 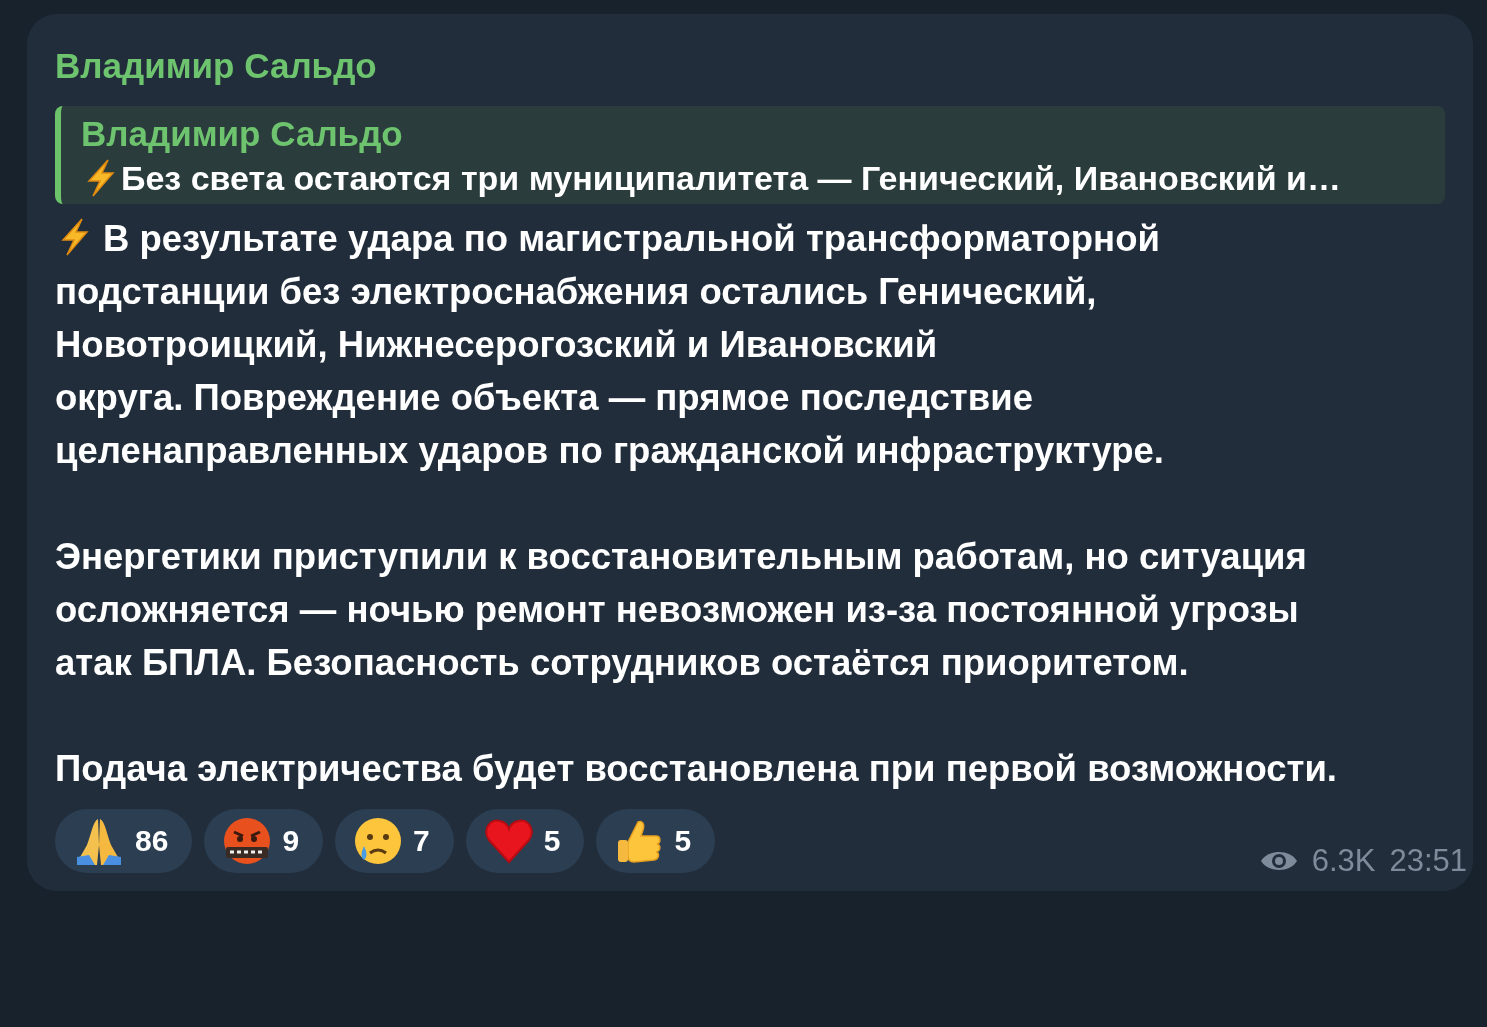 I want to click on author-name: Владимир Сальдо, so click(x=216, y=66).